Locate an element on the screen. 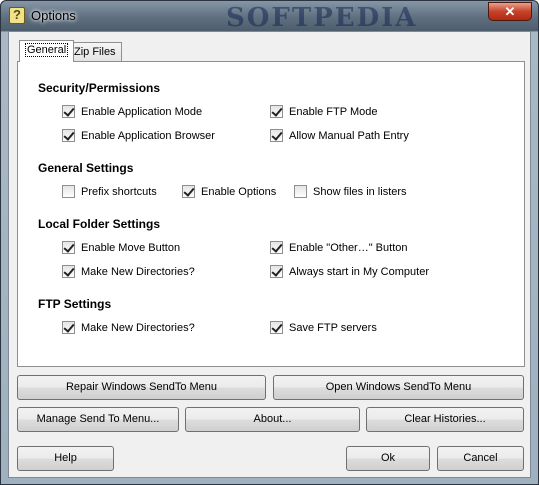 Image resolution: width=539 pixels, height=485 pixels. ftp-make-new-directories-checkbox: Make New Directories? is located at coordinates (128, 327).